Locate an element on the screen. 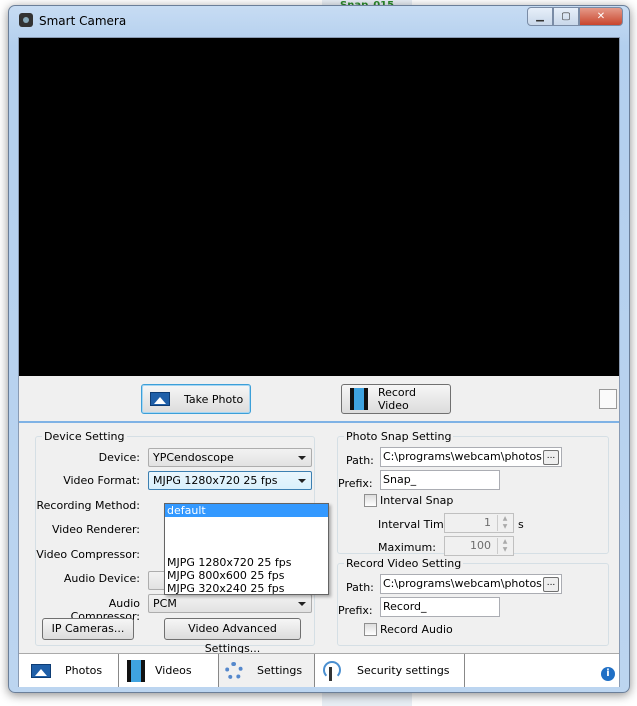  take-photo-button: Take Photo is located at coordinates (196, 399).